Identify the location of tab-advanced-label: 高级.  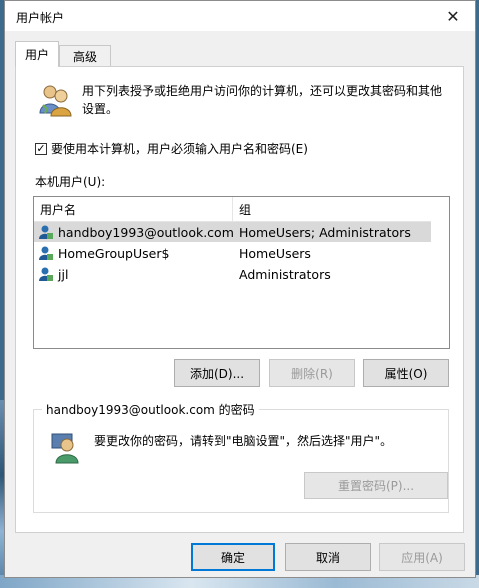
(84, 57).